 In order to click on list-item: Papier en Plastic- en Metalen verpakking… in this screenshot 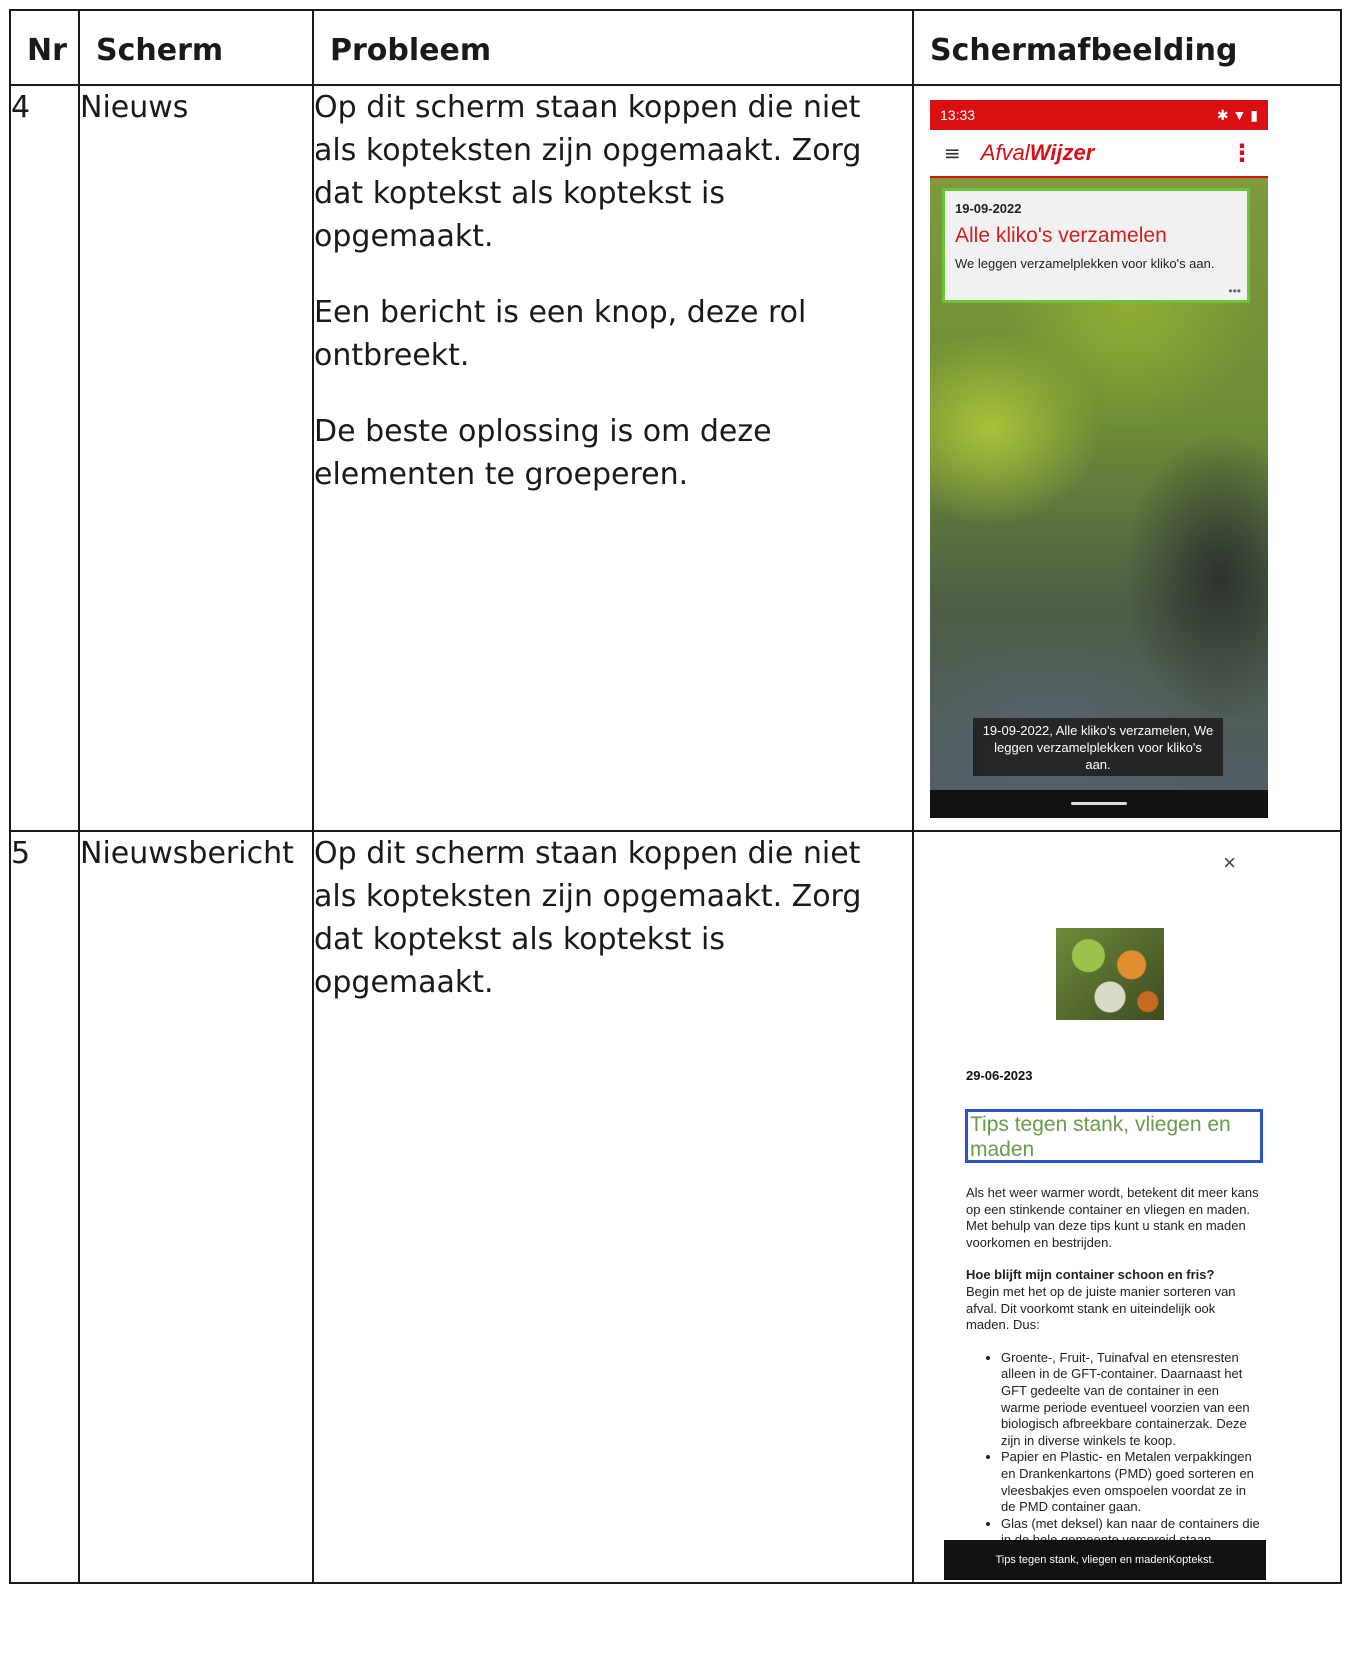, I will do `click(1130, 1482)`.